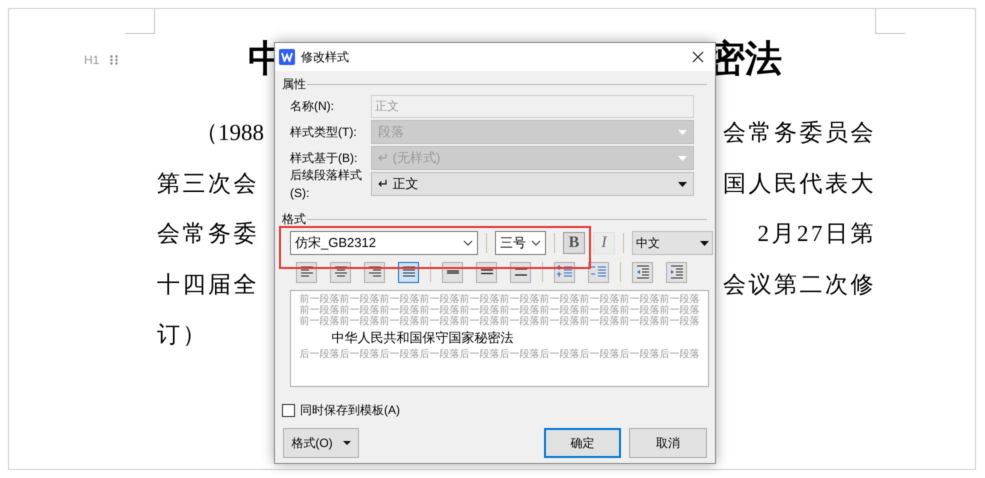 The width and height of the screenshot is (985, 478). What do you see at coordinates (323, 132) in the screenshot?
I see `field-label: 样式类型(T):` at bounding box center [323, 132].